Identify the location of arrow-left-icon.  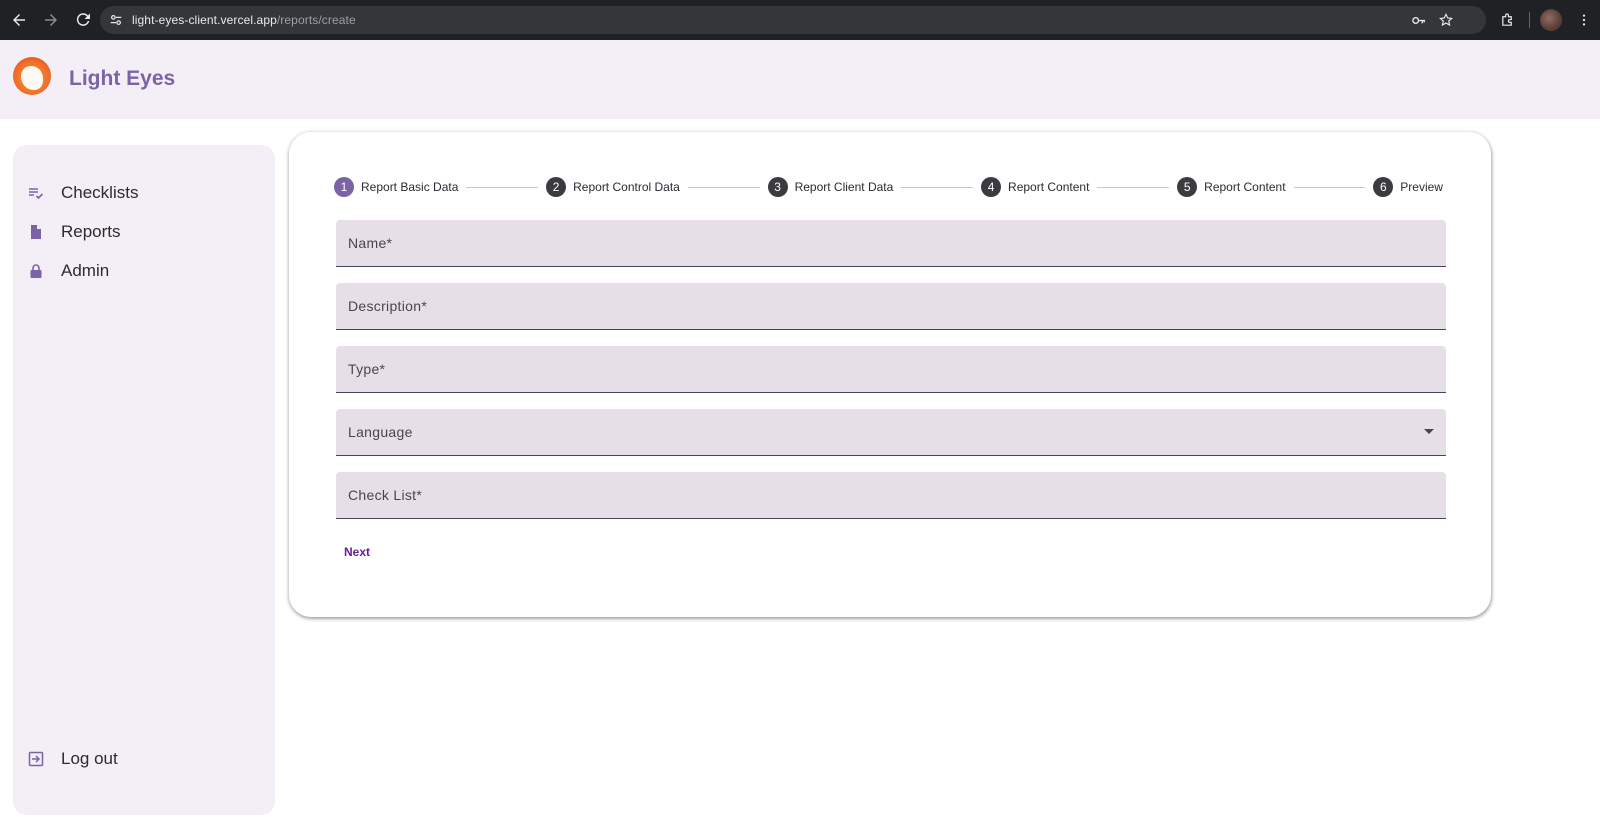
(19, 20).